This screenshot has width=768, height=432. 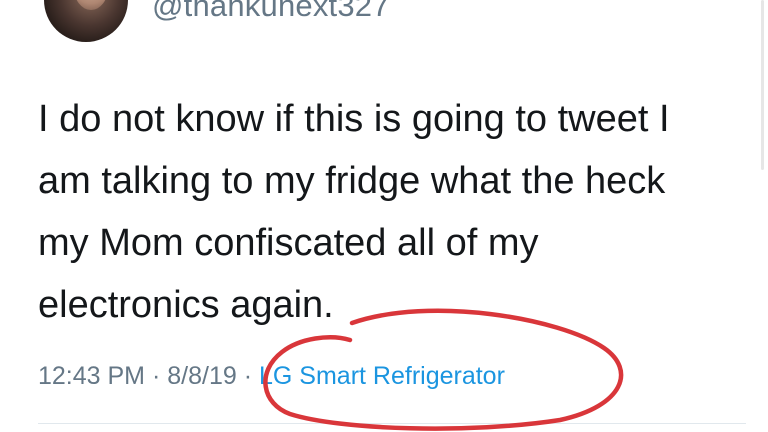 What do you see at coordinates (762, 85) in the screenshot?
I see `scrollbar` at bounding box center [762, 85].